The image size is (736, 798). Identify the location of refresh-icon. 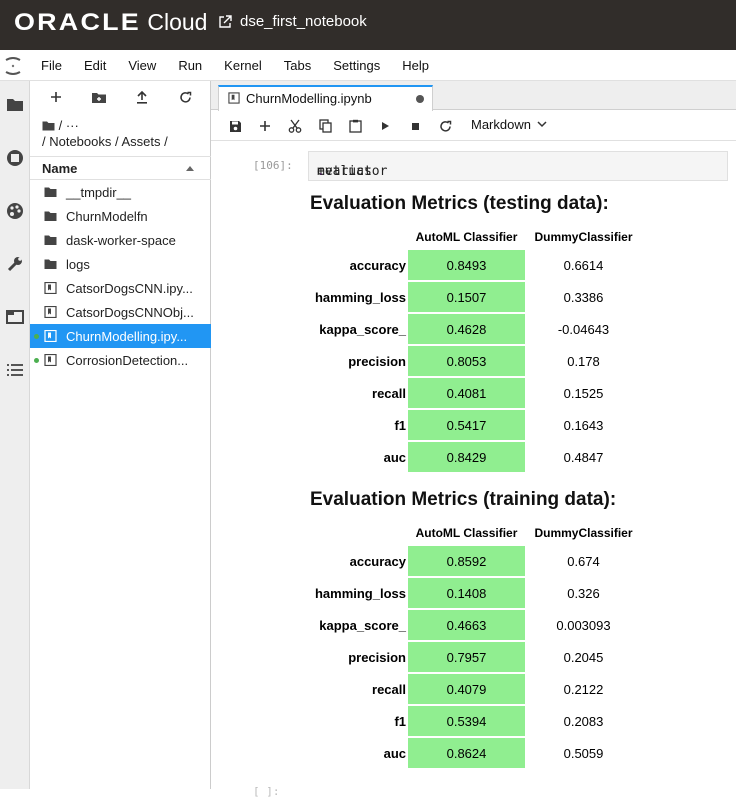
(185, 97).